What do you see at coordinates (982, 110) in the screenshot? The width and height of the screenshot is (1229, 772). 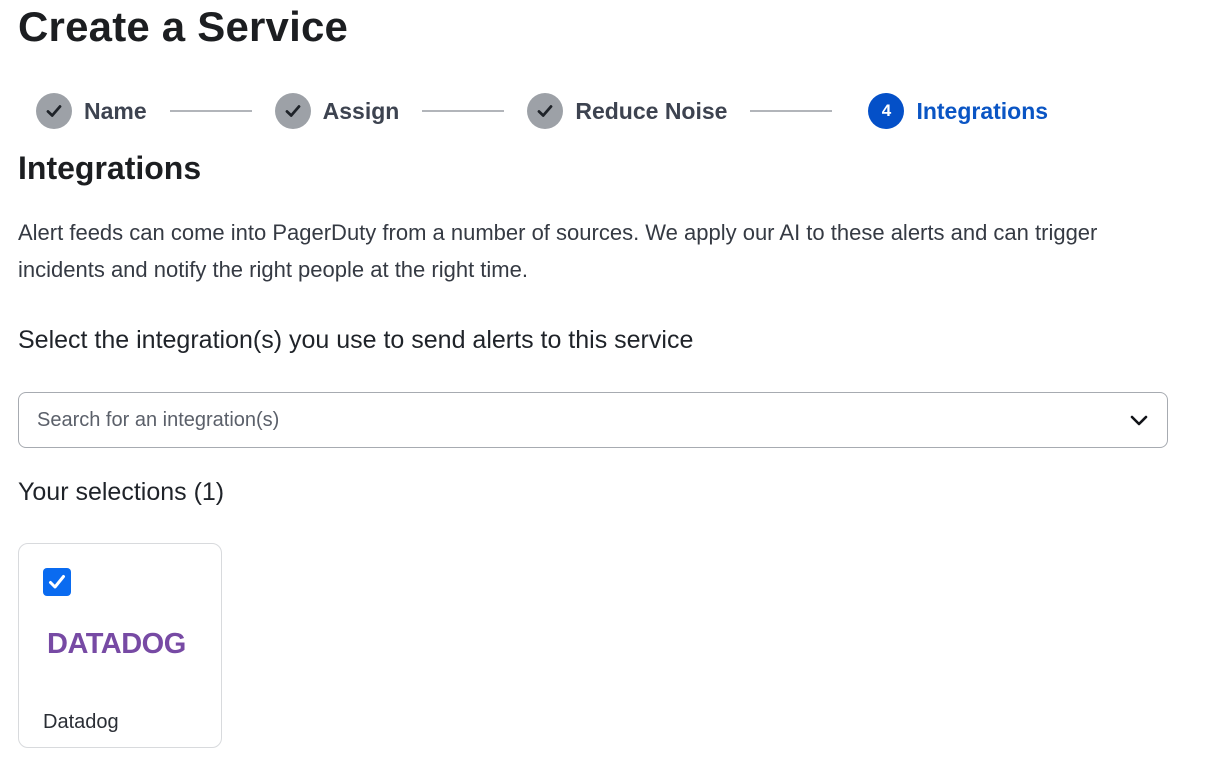 I see `step-label: Integrations` at bounding box center [982, 110].